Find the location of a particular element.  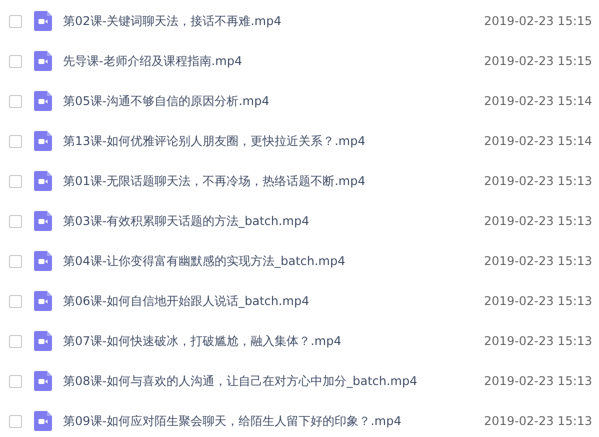

file-name: 第02课-关键词聊天法，接话不再难.mp4 is located at coordinates (273, 21).